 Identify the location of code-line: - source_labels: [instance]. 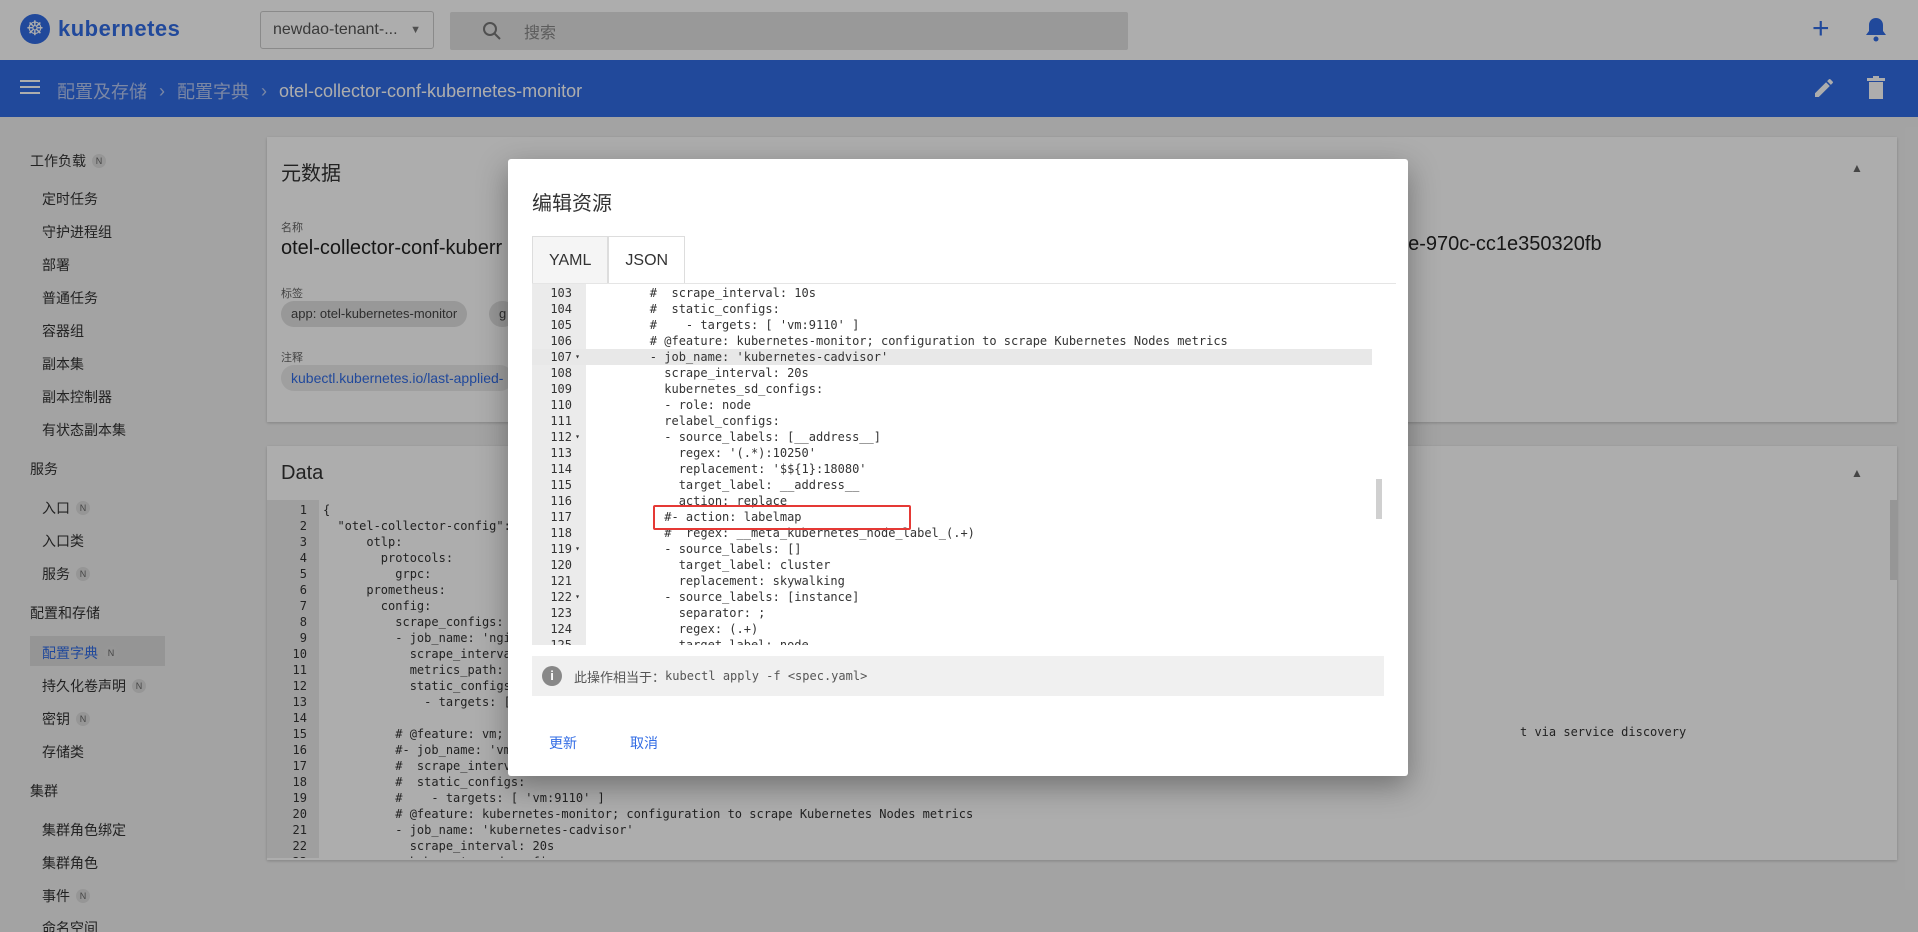
(726, 597).